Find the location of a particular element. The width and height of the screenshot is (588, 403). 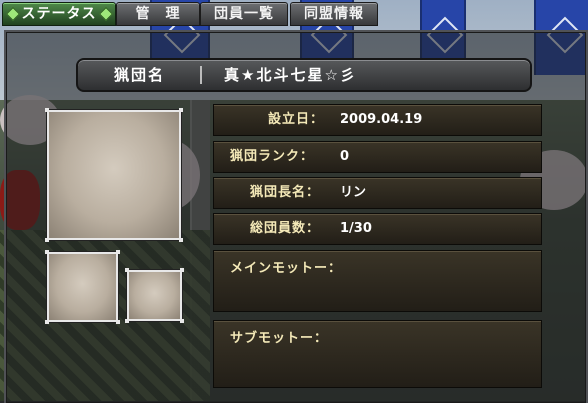

emblem-slot-large is located at coordinates (114, 175).